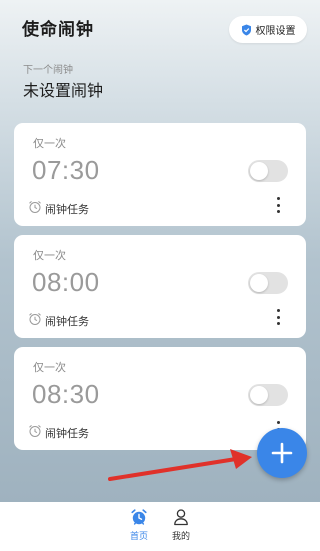 The height and width of the screenshot is (551, 320). I want to click on tab-home-label: 首页, so click(138, 537).